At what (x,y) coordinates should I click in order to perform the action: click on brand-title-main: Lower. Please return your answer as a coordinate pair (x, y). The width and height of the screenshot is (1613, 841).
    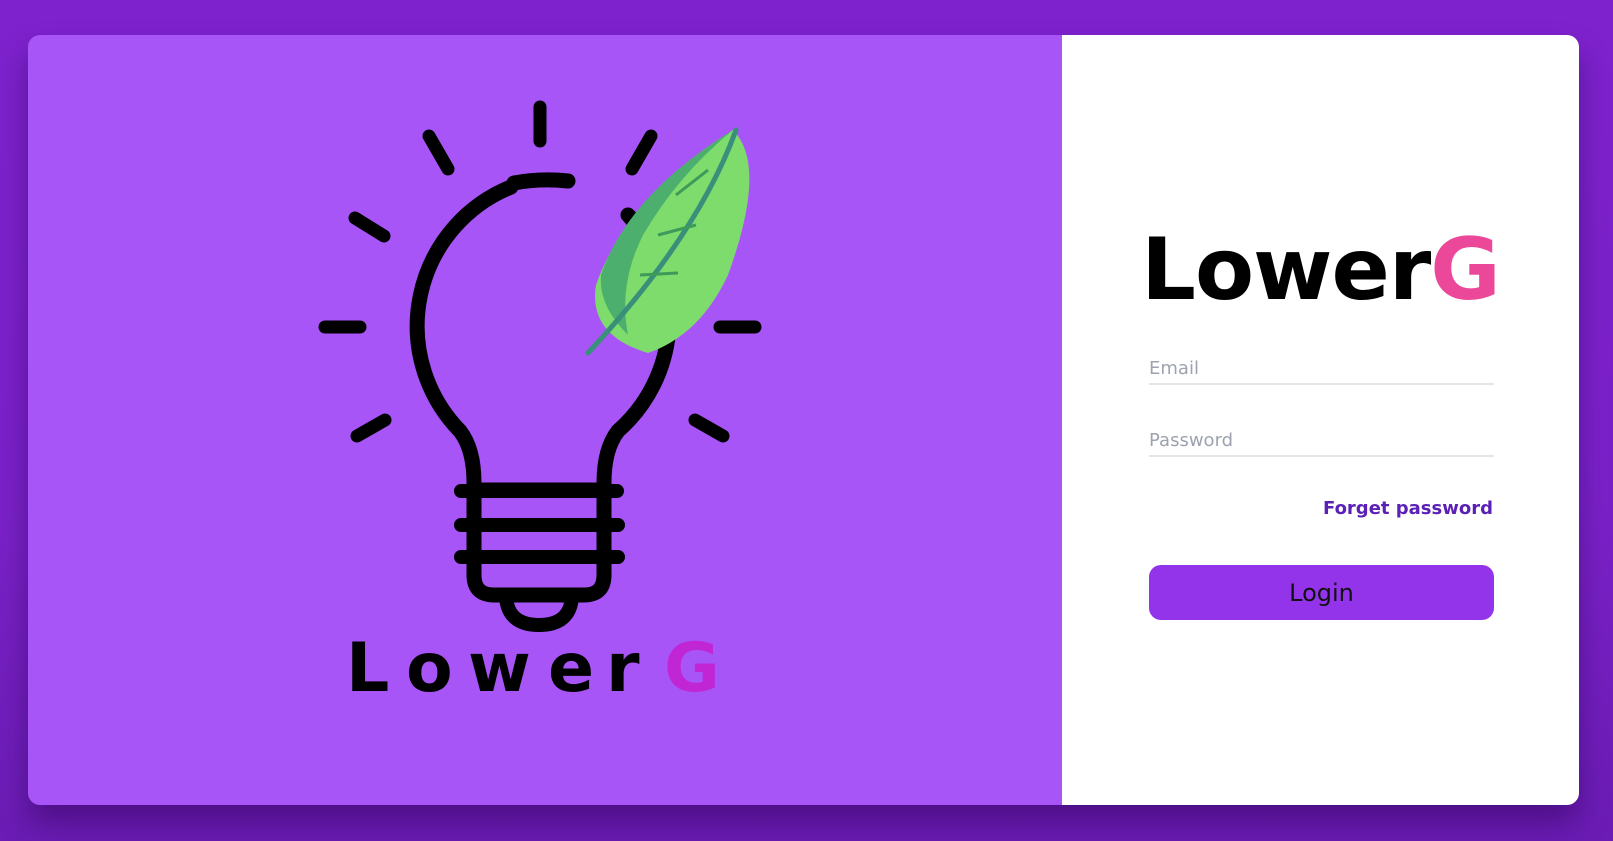
    Looking at the image, I should click on (1286, 270).